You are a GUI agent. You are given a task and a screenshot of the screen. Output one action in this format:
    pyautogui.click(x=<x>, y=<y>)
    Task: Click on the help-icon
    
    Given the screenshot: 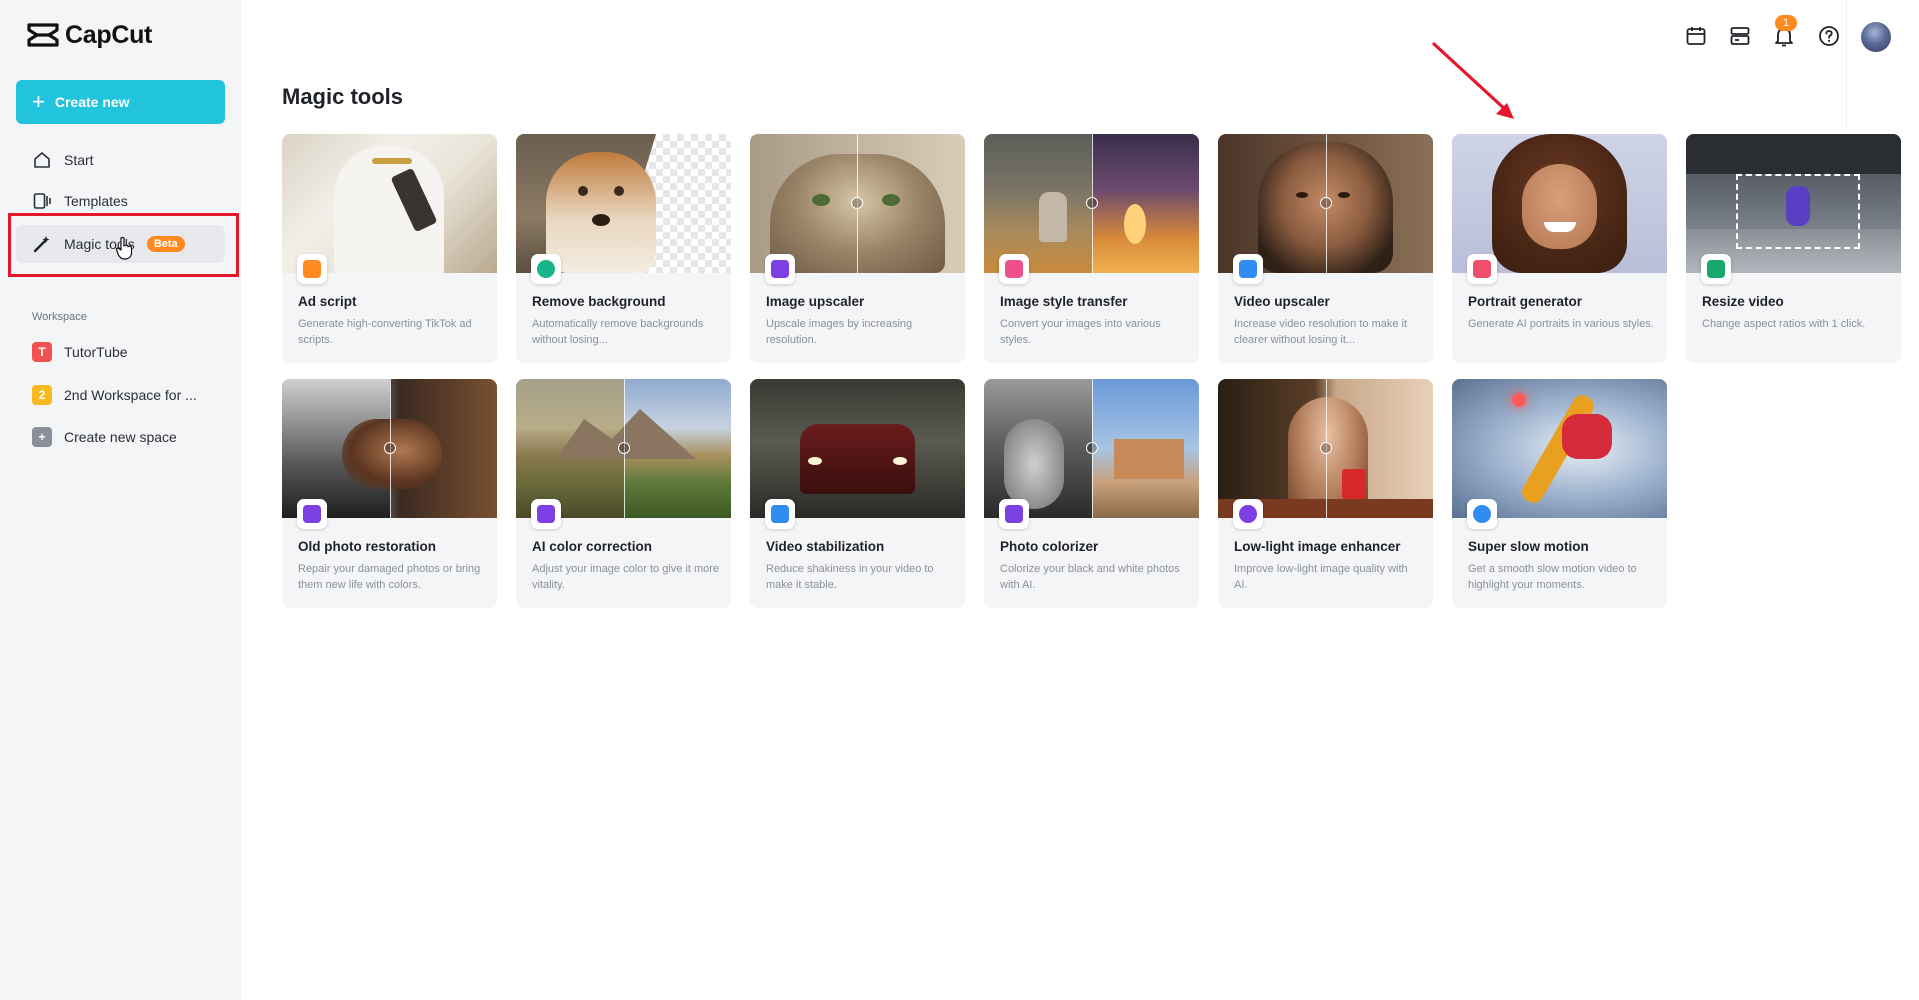 What is the action you would take?
    pyautogui.click(x=1829, y=36)
    